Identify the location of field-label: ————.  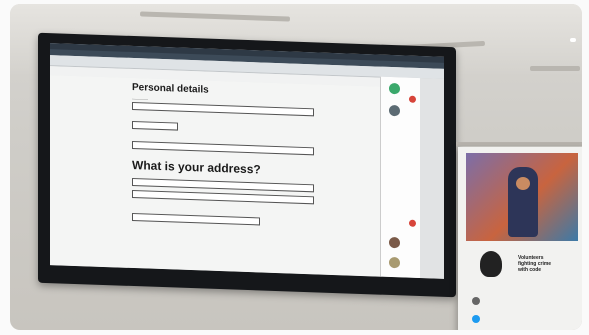
(140, 98).